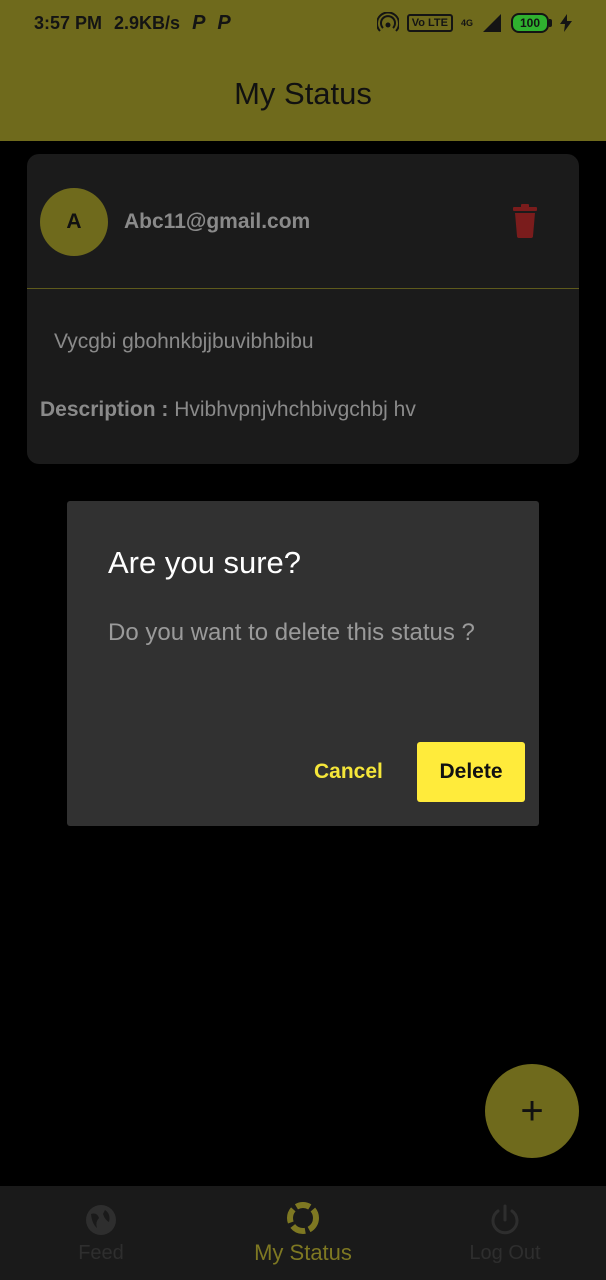 This screenshot has width=606, height=1280. I want to click on page-title: My Status, so click(303, 93).